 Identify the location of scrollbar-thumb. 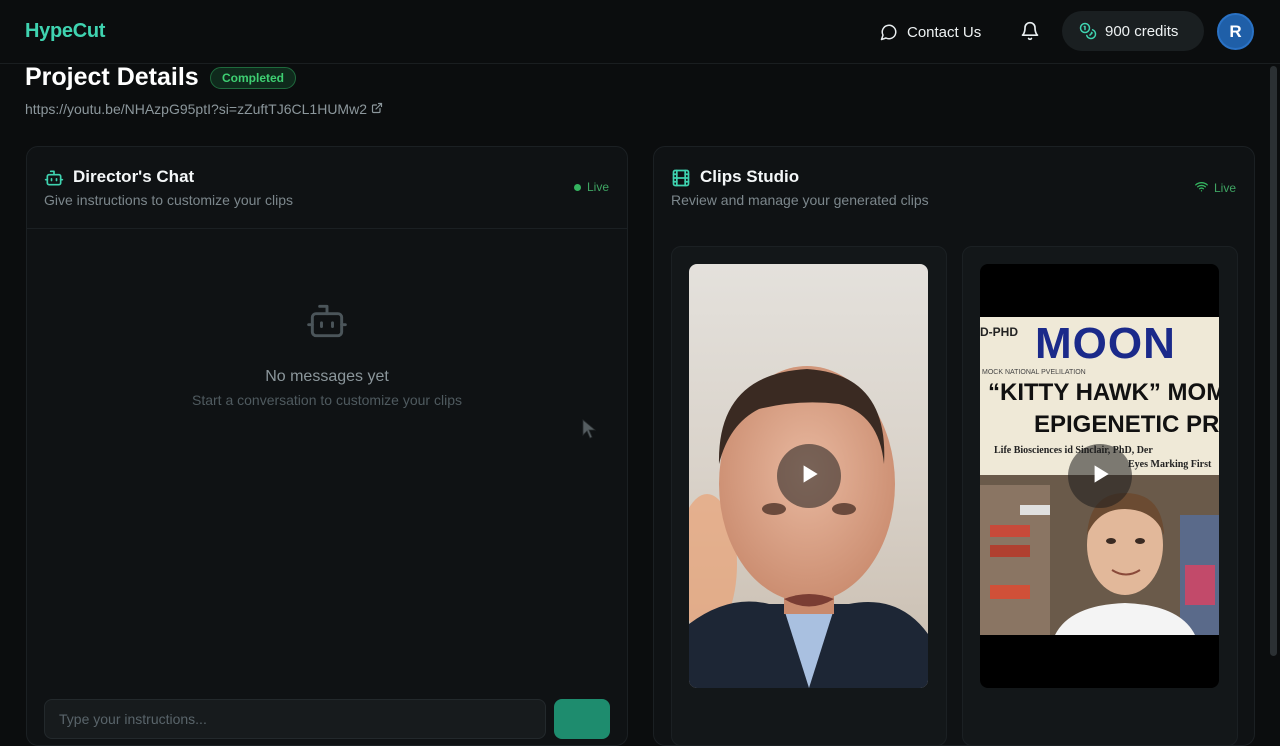
(1273, 361).